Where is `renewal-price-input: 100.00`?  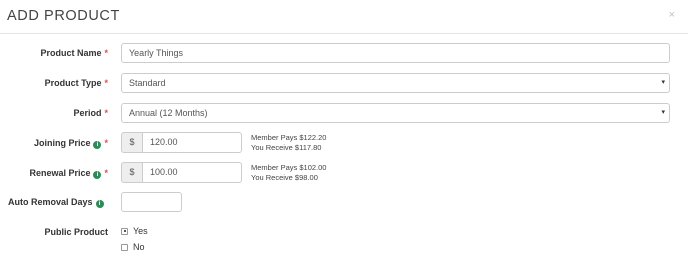 renewal-price-input: 100.00 is located at coordinates (192, 172).